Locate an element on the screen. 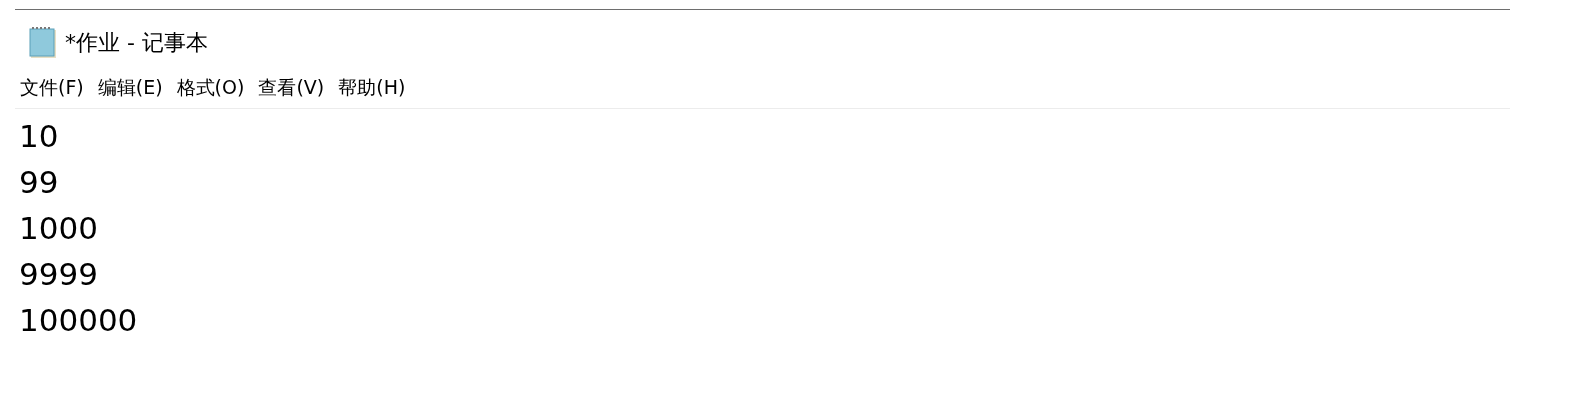 The height and width of the screenshot is (418, 1576). menu-item: 帮助(H) is located at coordinates (372, 88).